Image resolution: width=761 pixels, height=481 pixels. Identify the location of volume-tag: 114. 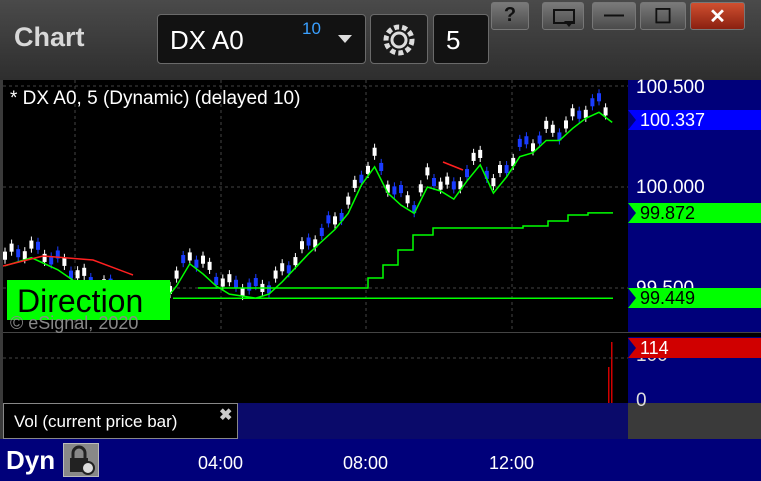
(694, 348).